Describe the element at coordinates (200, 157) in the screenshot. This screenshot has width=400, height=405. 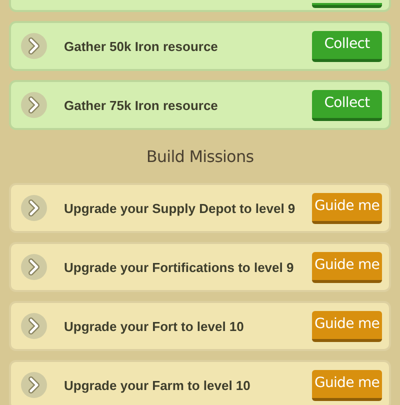
I see `section-heading: Build Missions` at that location.